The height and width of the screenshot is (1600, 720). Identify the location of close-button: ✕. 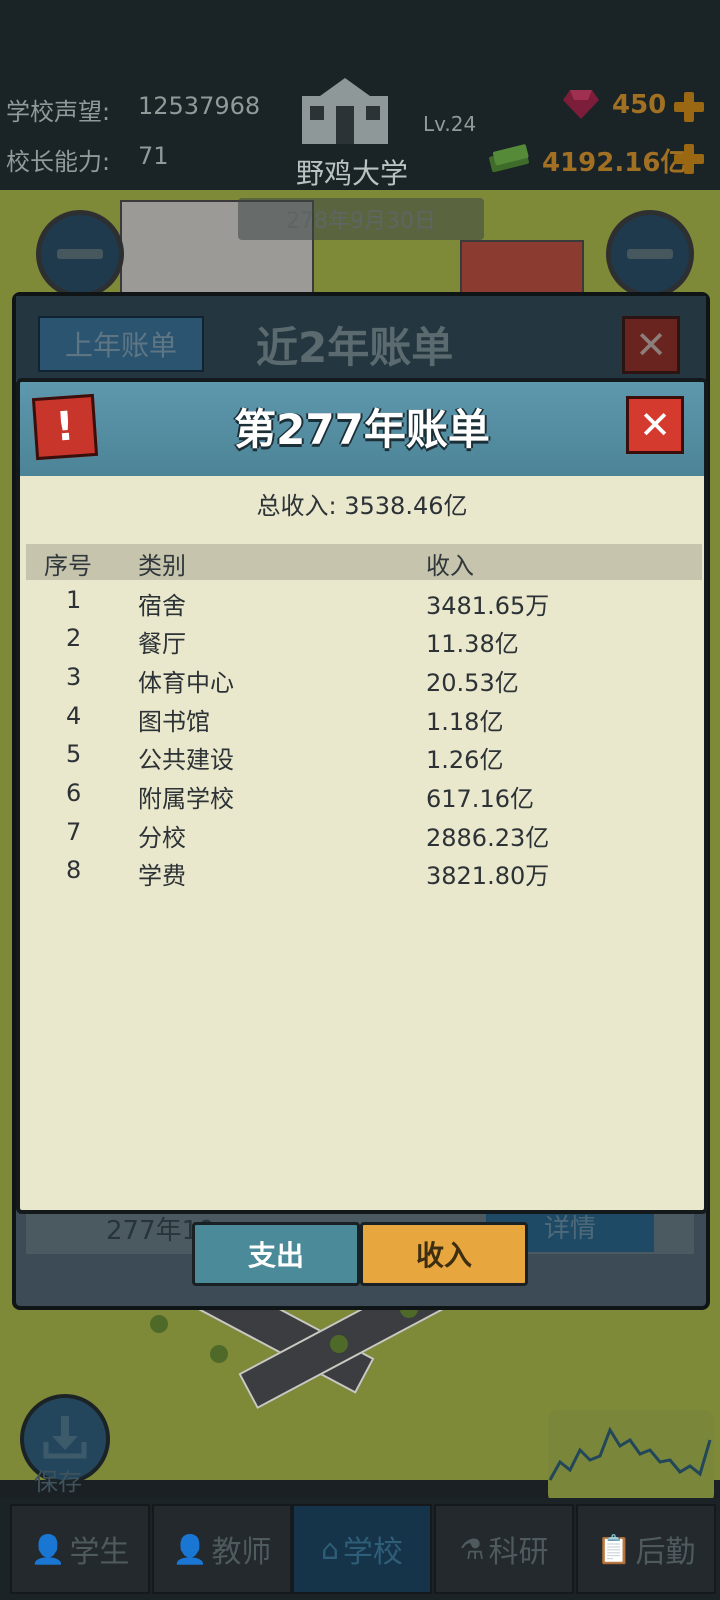
(655, 425).